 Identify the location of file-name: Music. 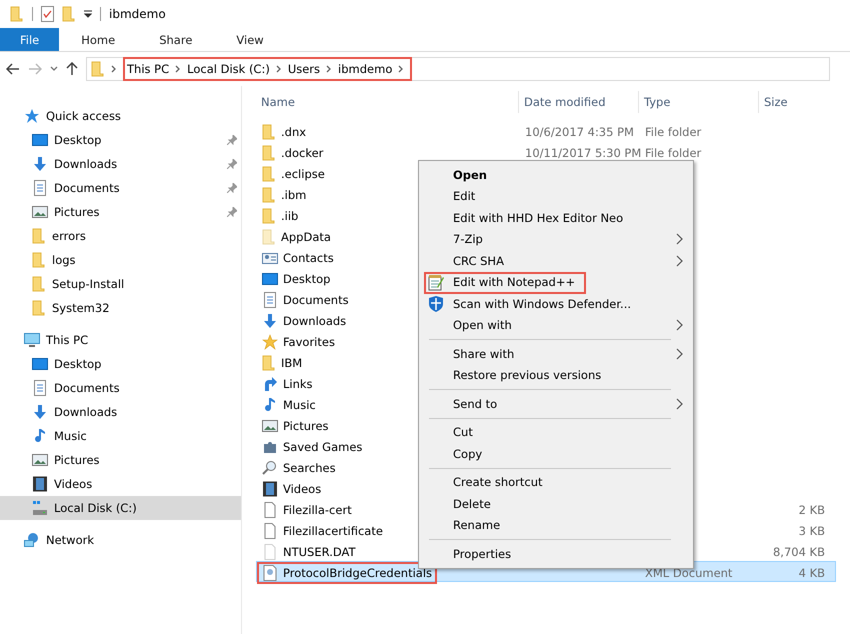
(299, 405).